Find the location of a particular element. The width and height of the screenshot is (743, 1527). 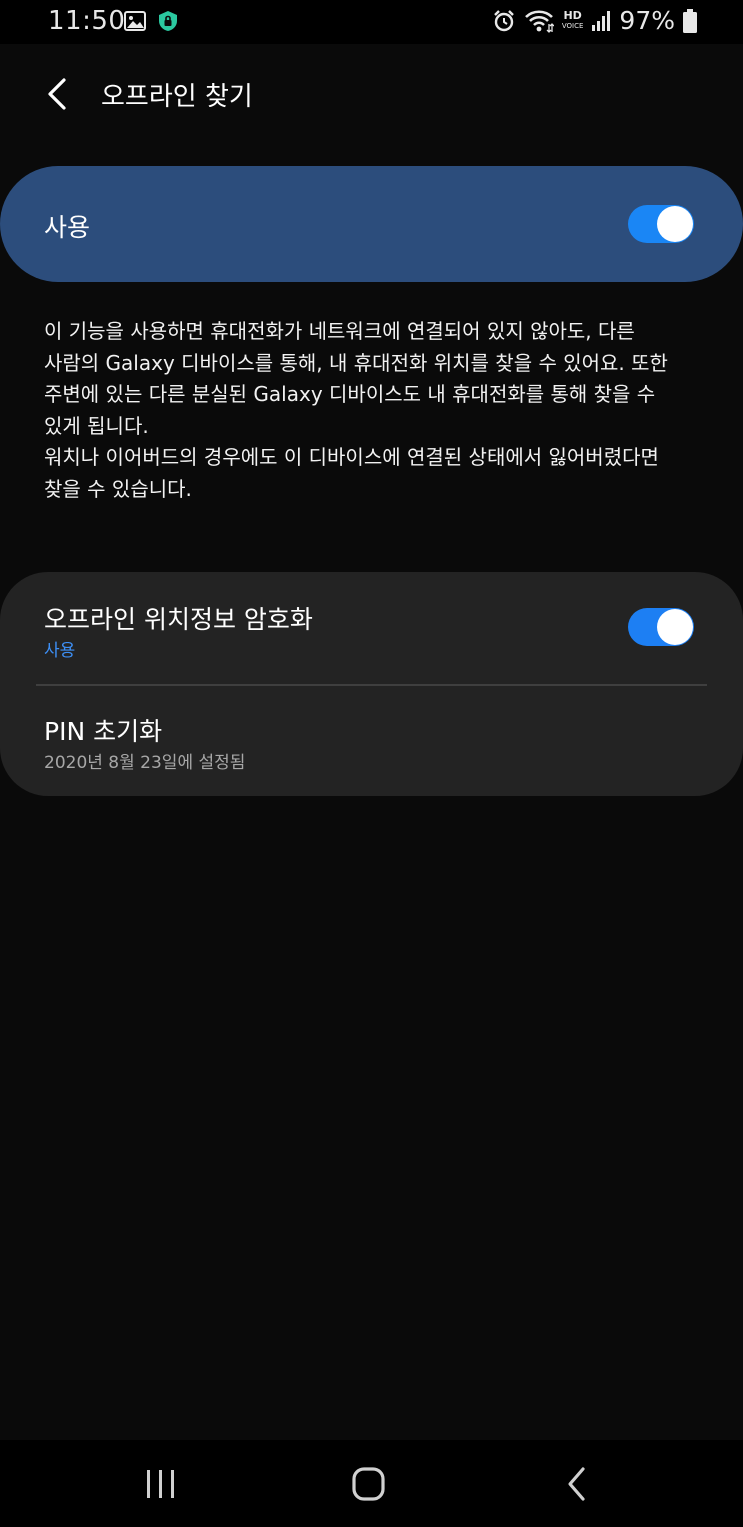

page-title: 오프라인 찾기 is located at coordinates (177, 97).